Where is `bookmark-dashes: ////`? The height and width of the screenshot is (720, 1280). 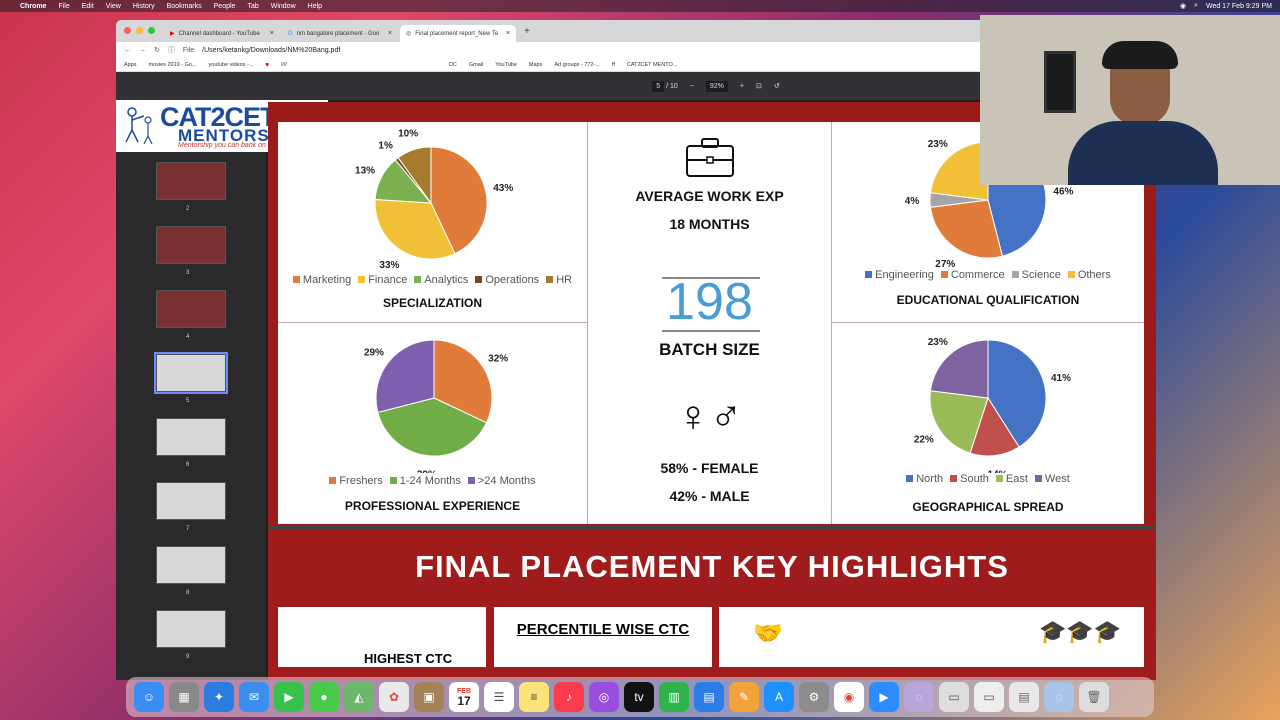
bookmark-dashes: //// is located at coordinates (284, 65).